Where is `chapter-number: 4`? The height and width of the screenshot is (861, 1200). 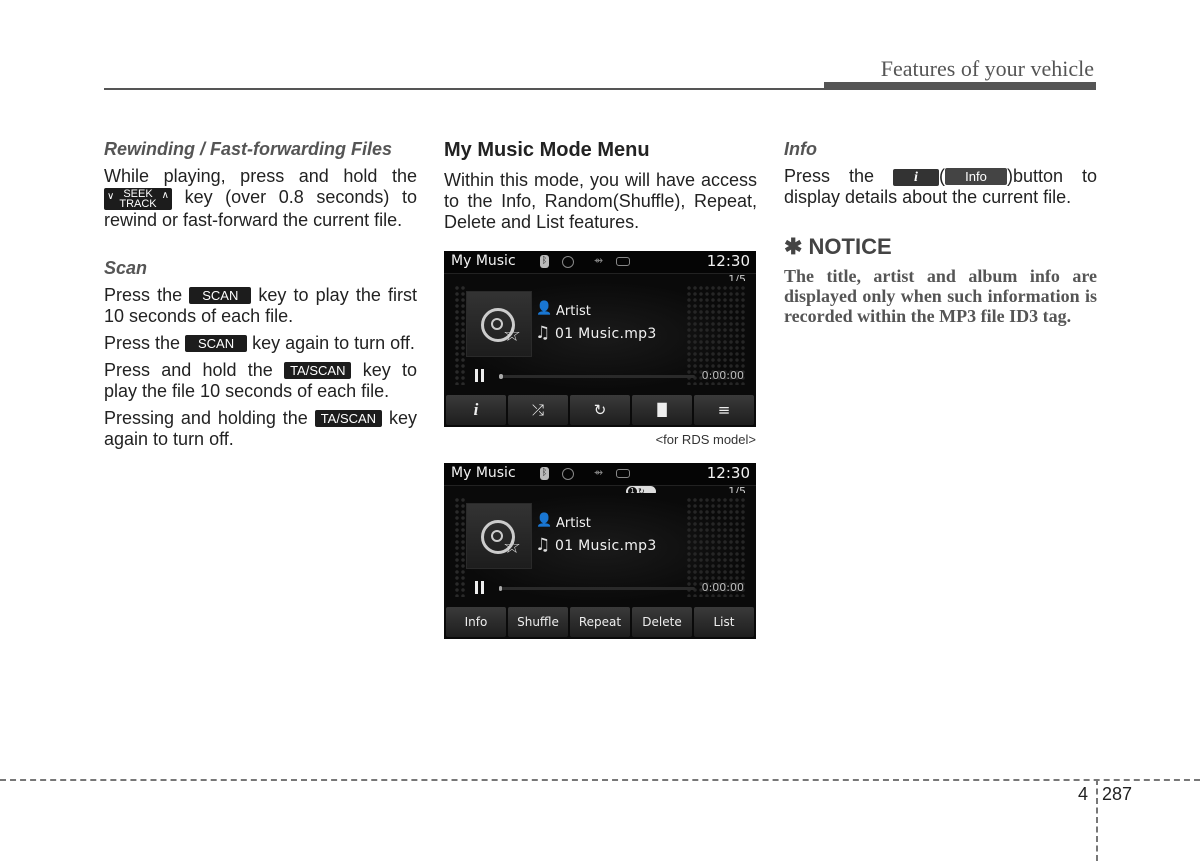 chapter-number: 4 is located at coordinates (1082, 794).